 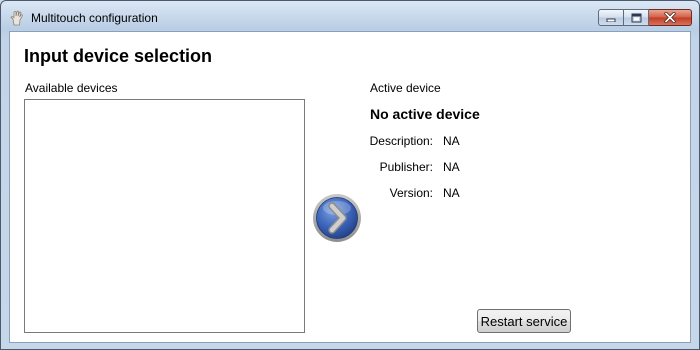 What do you see at coordinates (411, 193) in the screenshot?
I see `version-label: Version:` at bounding box center [411, 193].